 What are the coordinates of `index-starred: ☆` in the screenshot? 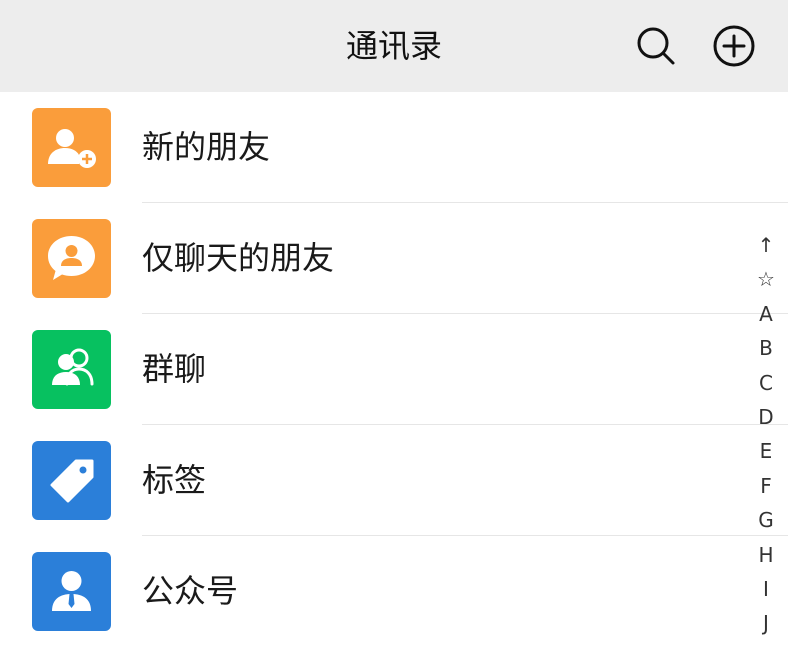 It's located at (766, 279).